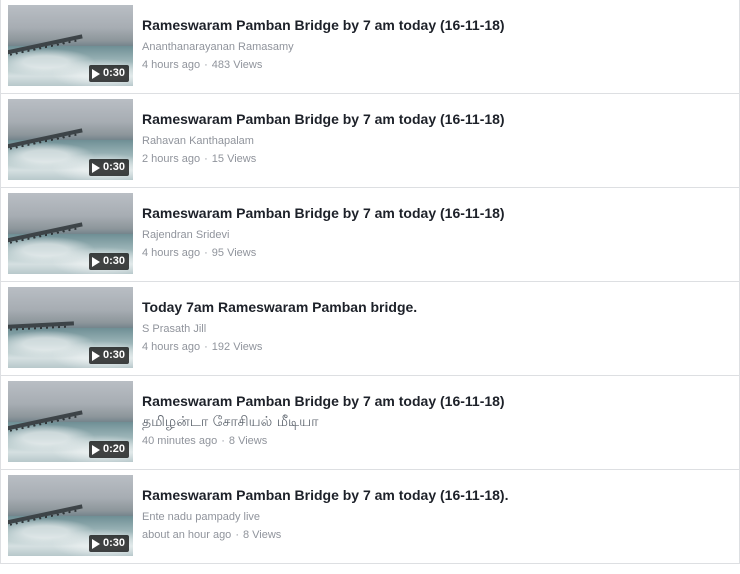 This screenshot has width=740, height=574. What do you see at coordinates (279, 307) in the screenshot?
I see `video-title: Today 7am Rameswaram Pamban bridge.` at bounding box center [279, 307].